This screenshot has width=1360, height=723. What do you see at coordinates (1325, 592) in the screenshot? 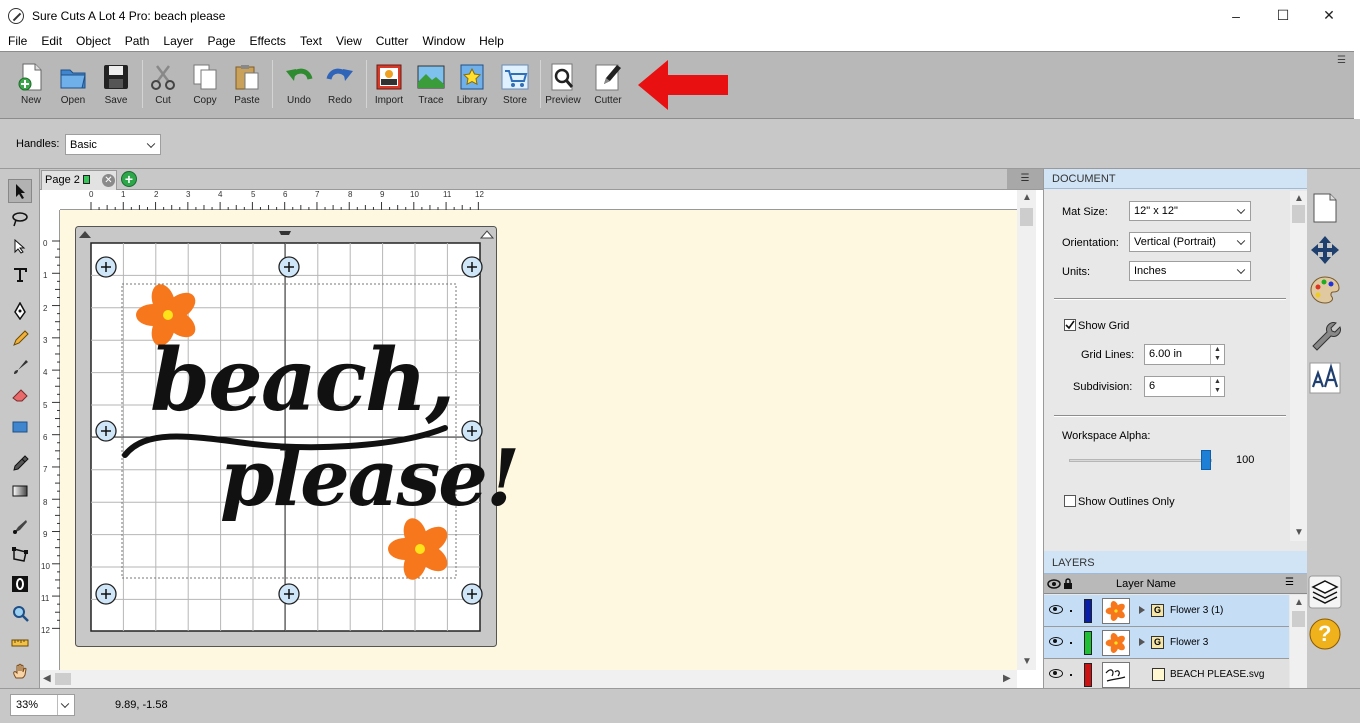
I see `layers-panel-button` at bounding box center [1325, 592].